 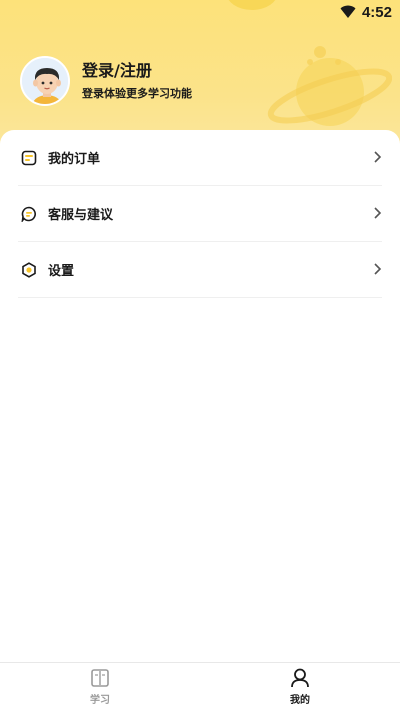 I want to click on menu-item-orders: 我的订单, so click(x=200, y=158).